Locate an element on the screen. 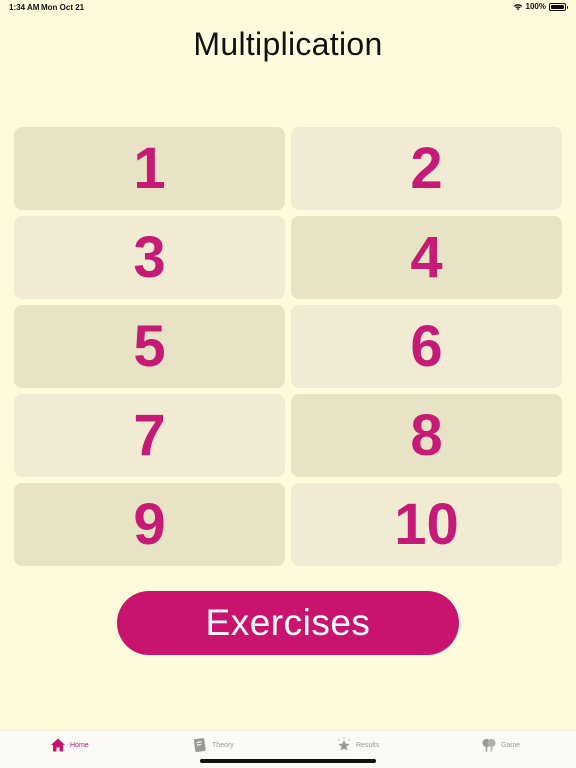 The width and height of the screenshot is (576, 768). table-button-8: 8 is located at coordinates (426, 435).